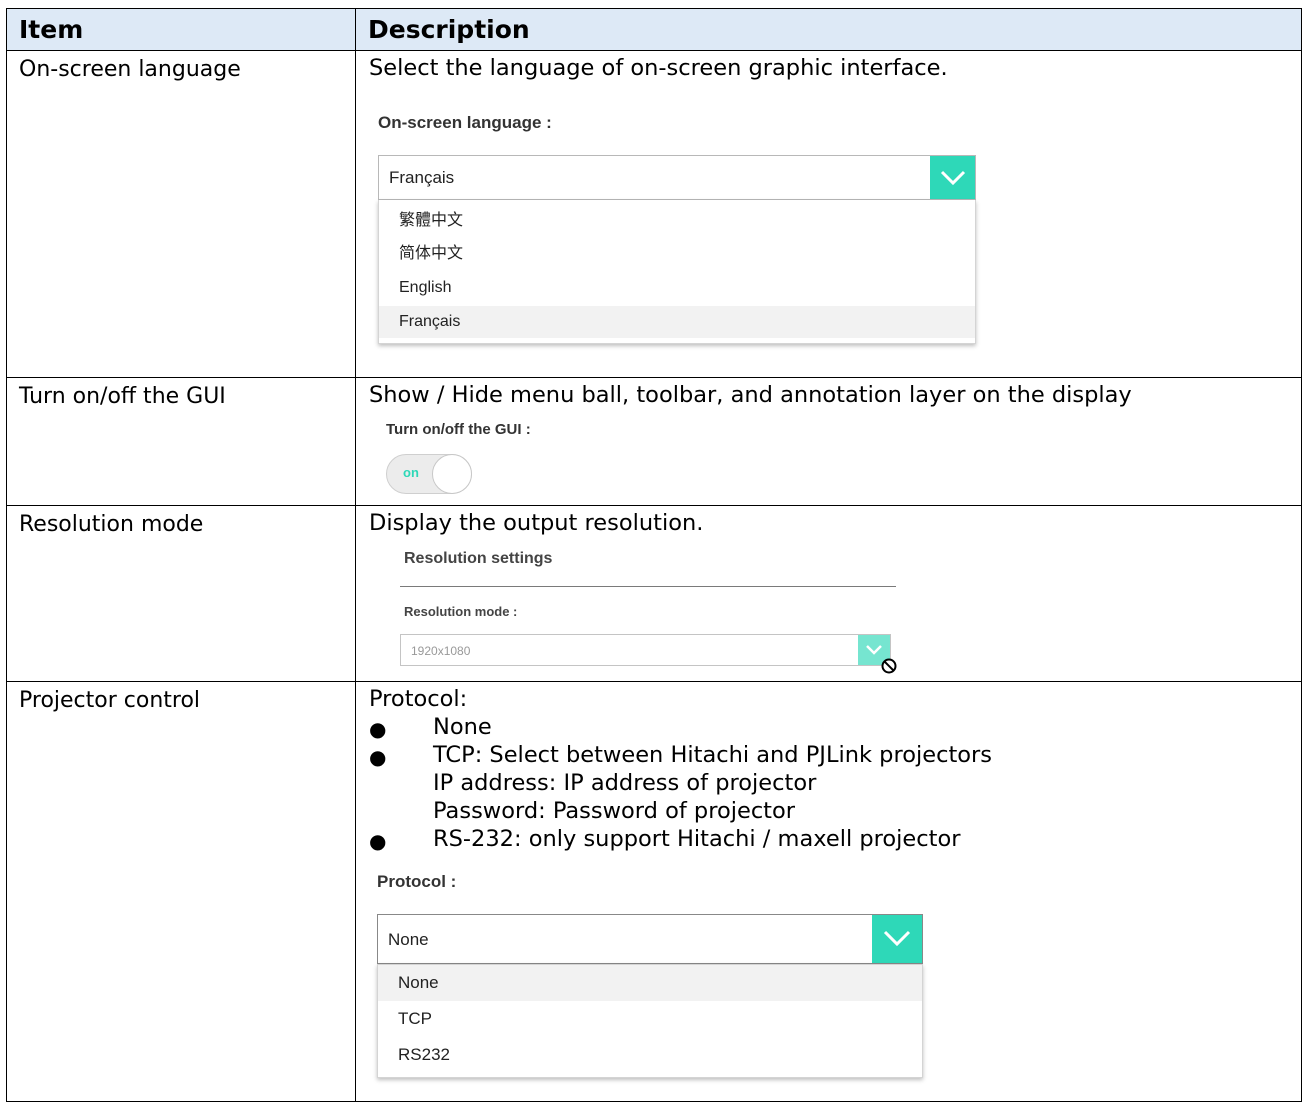 The height and width of the screenshot is (1115, 1304). What do you see at coordinates (458, 429) in the screenshot?
I see `gui-label: Turn on/off the GUI :` at bounding box center [458, 429].